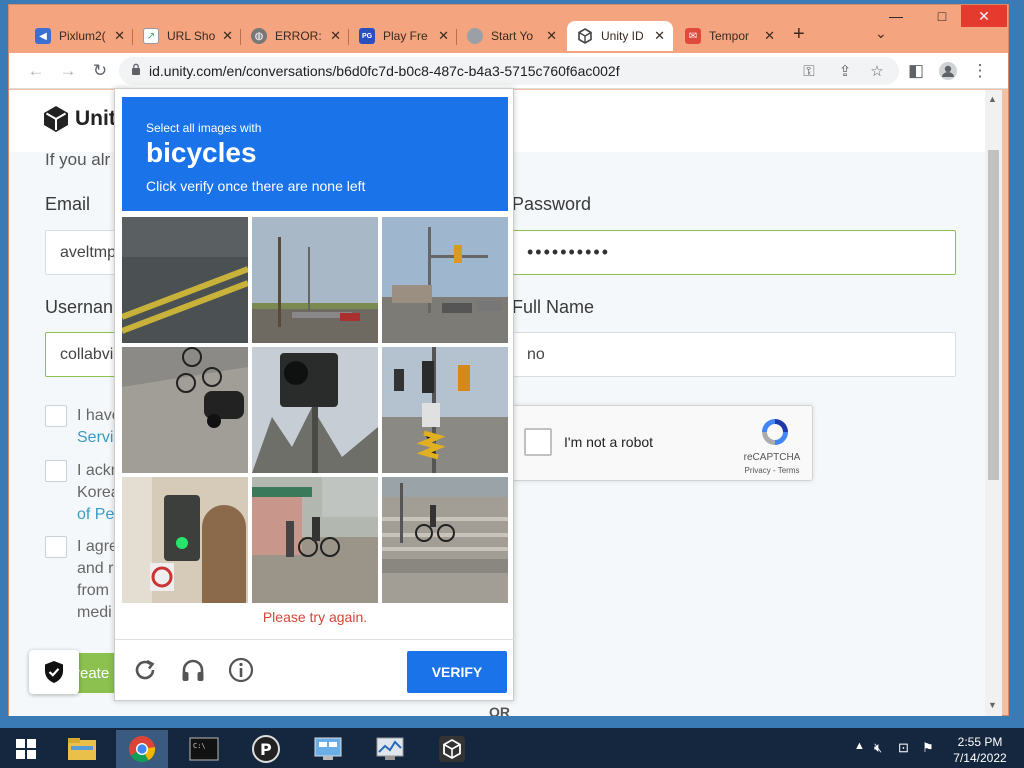 The width and height of the screenshot is (1024, 768). What do you see at coordinates (734, 252) in the screenshot?
I see `password-field: ••••••••••` at bounding box center [734, 252].